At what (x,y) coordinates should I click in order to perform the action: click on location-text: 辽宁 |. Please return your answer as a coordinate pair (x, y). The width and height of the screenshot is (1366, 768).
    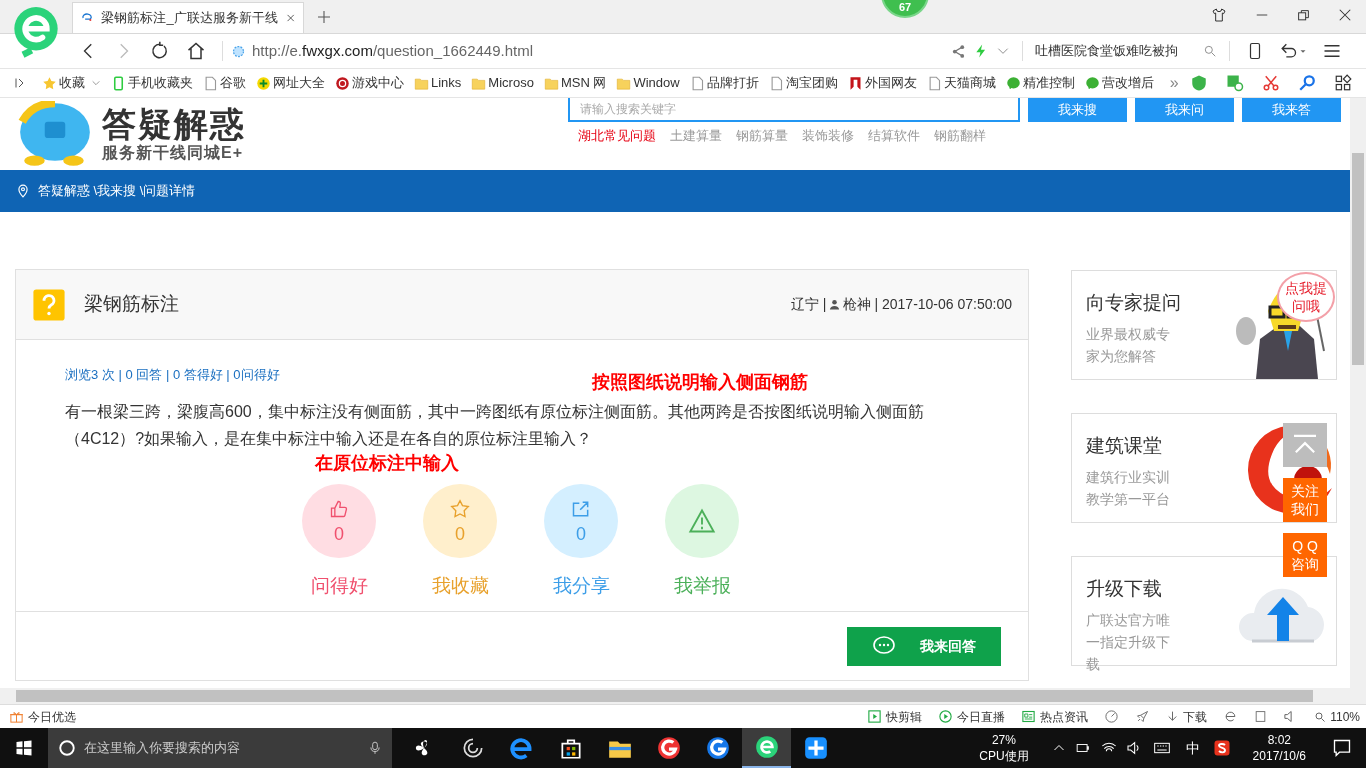
    Looking at the image, I should click on (808, 304).